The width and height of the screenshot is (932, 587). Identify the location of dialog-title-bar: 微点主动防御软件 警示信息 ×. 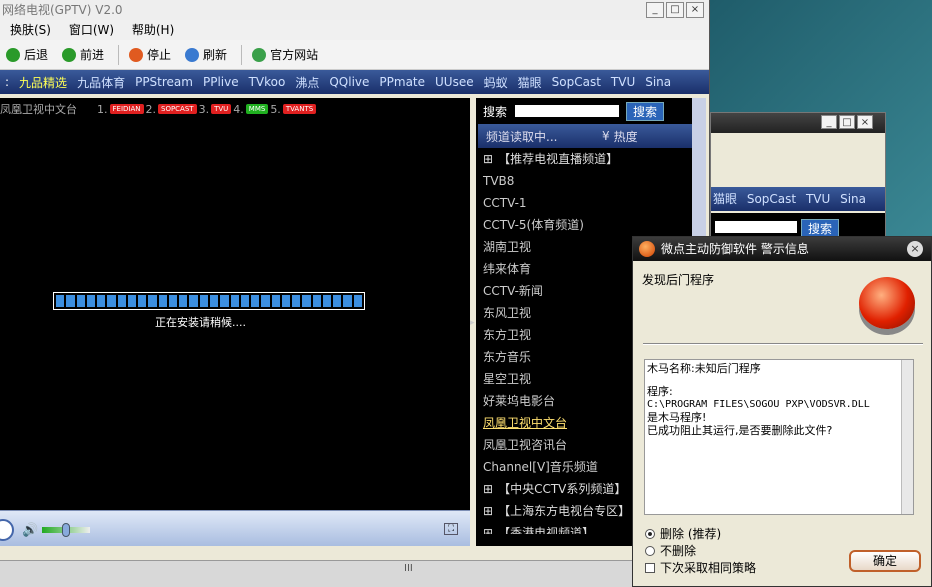
(782, 249).